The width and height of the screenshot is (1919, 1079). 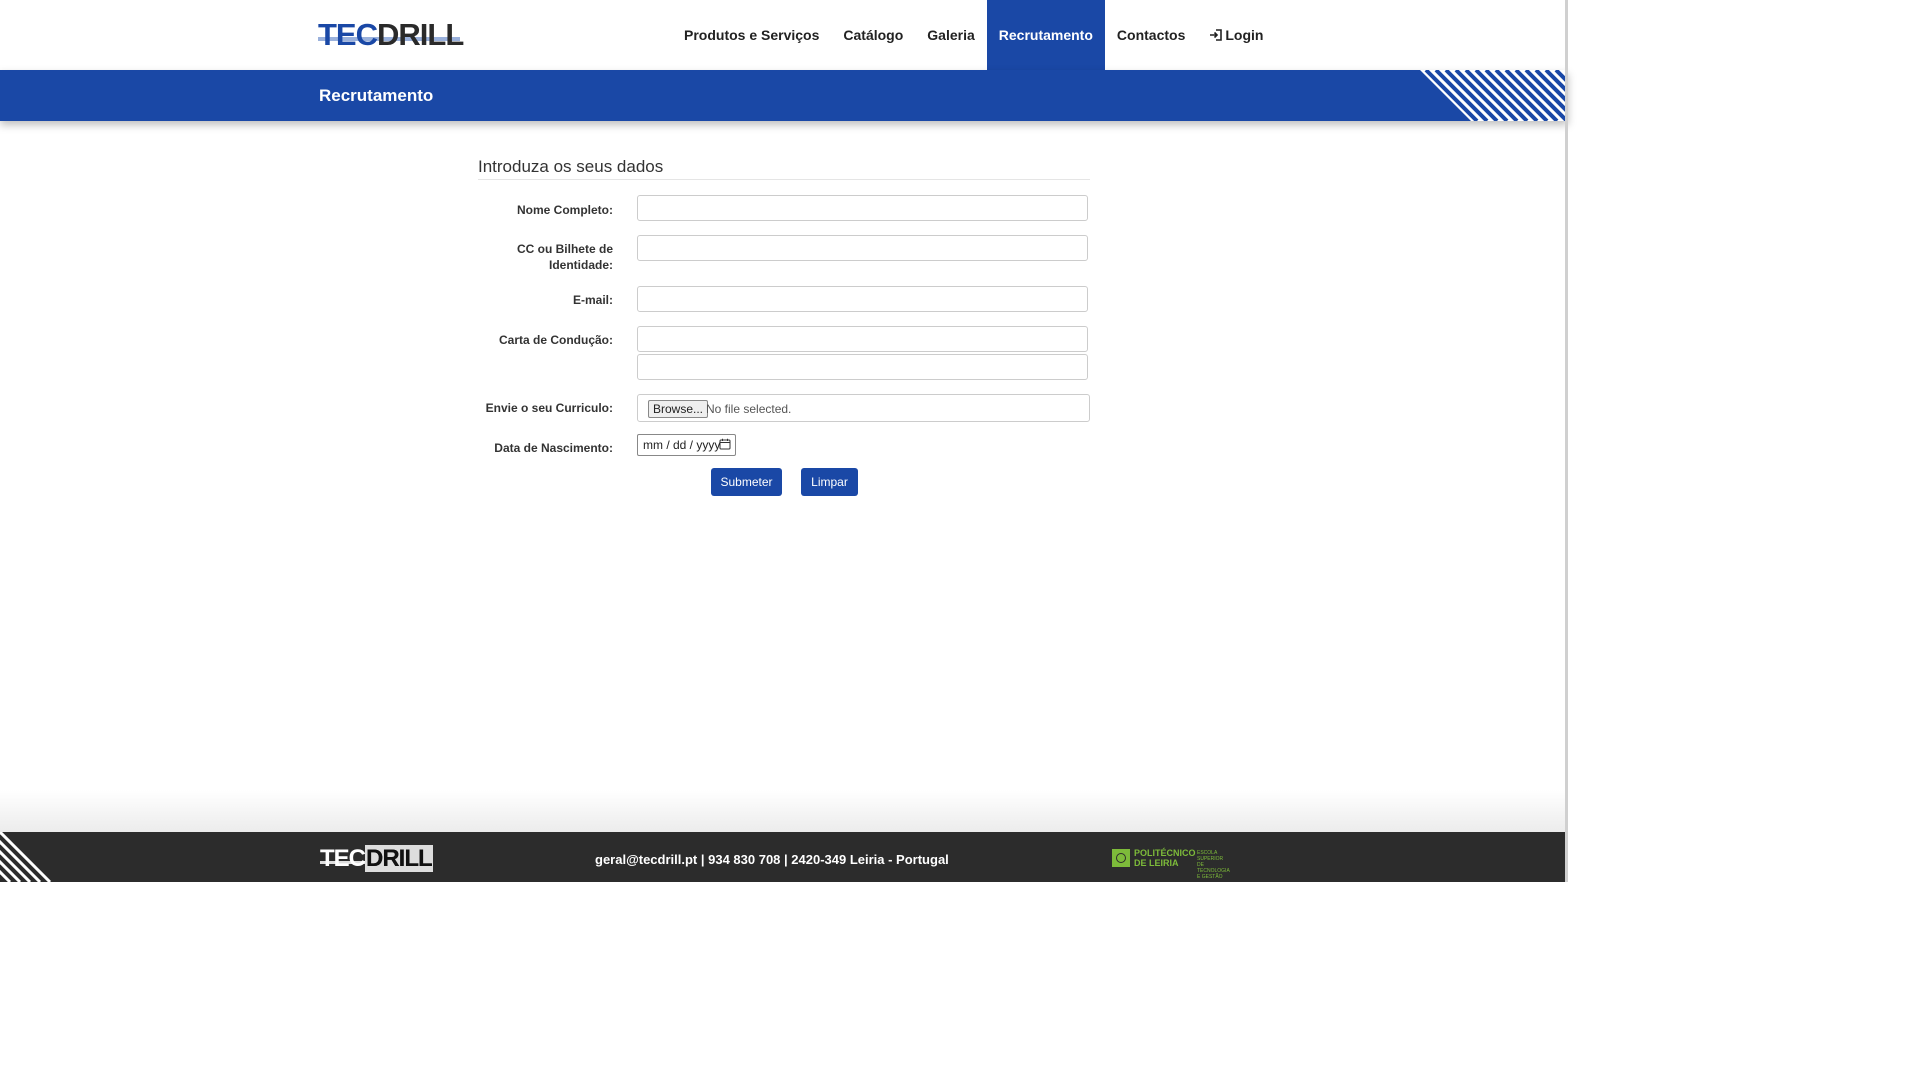 I want to click on footer-tecdrill-logo: TECDRILL, so click(x=376, y=858).